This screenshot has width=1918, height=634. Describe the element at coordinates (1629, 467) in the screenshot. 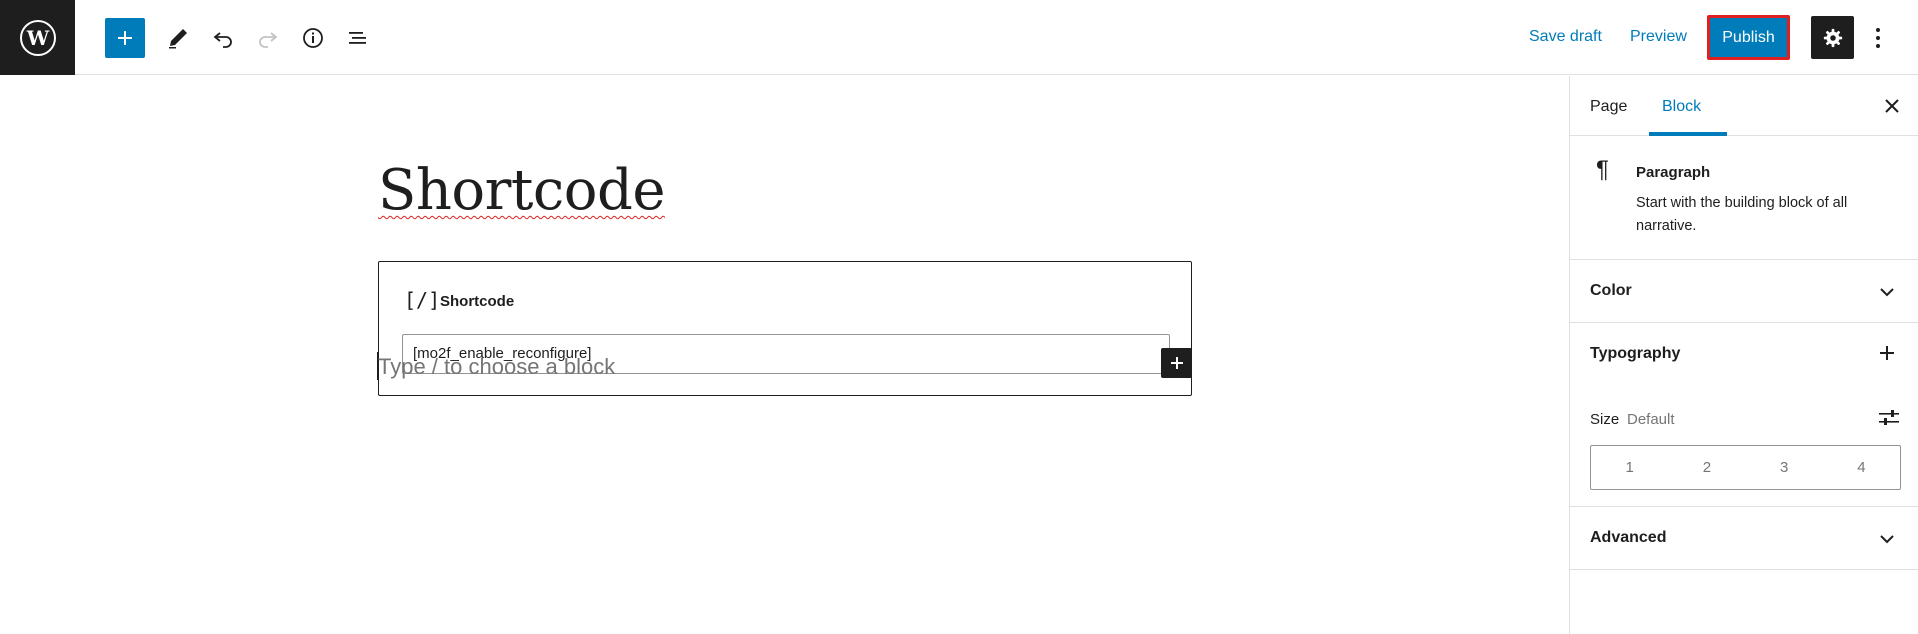

I see `font-size-option-1: 1` at that location.